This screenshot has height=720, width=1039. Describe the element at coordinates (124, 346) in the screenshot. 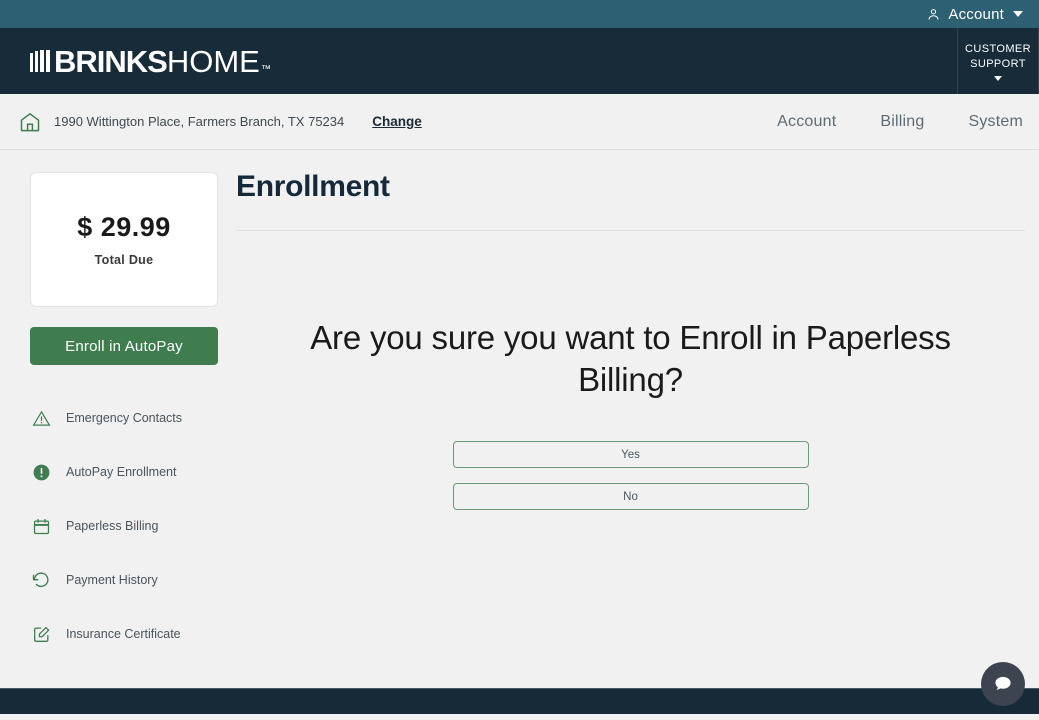

I see `enroll-in-autopay-button: Enroll in AutoPay` at that location.